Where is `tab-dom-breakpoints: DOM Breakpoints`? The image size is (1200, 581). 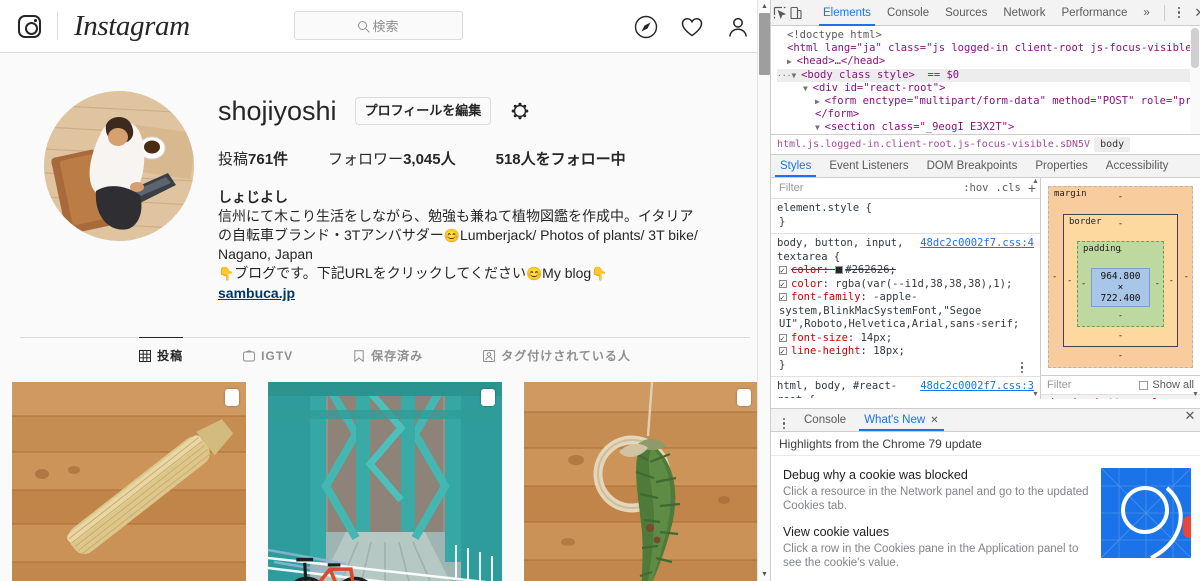 tab-dom-breakpoints: DOM Breakpoints is located at coordinates (972, 166).